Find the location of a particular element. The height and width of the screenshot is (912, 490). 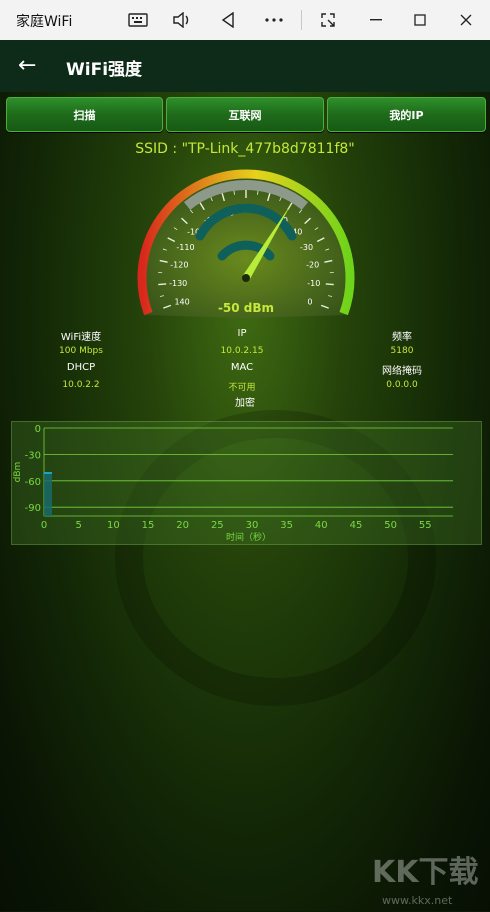

chart-x-axis-title: 时间（秒） is located at coordinates (248, 537).